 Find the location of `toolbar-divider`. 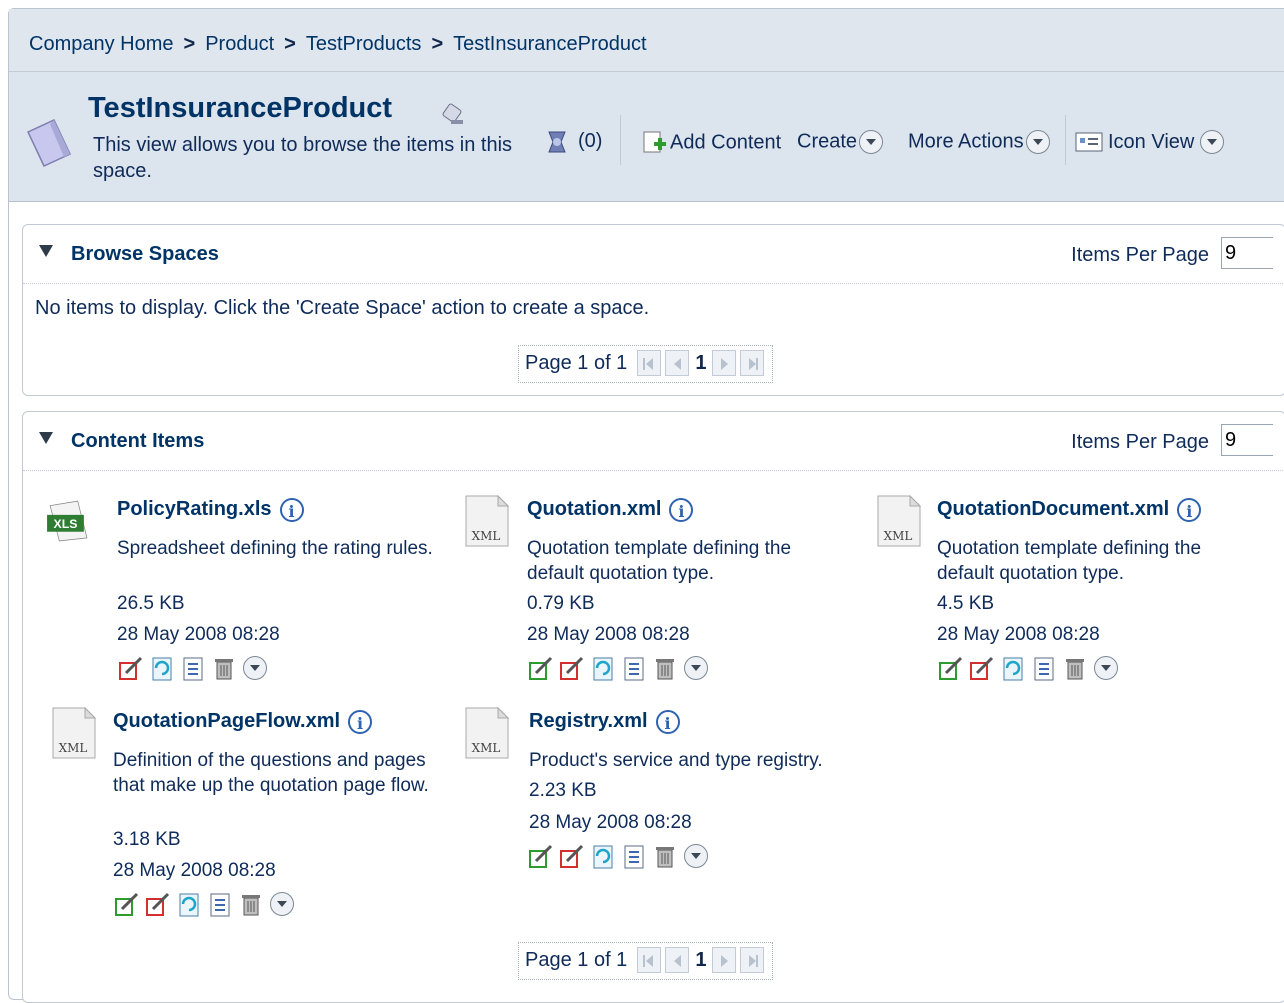

toolbar-divider is located at coordinates (620, 140).